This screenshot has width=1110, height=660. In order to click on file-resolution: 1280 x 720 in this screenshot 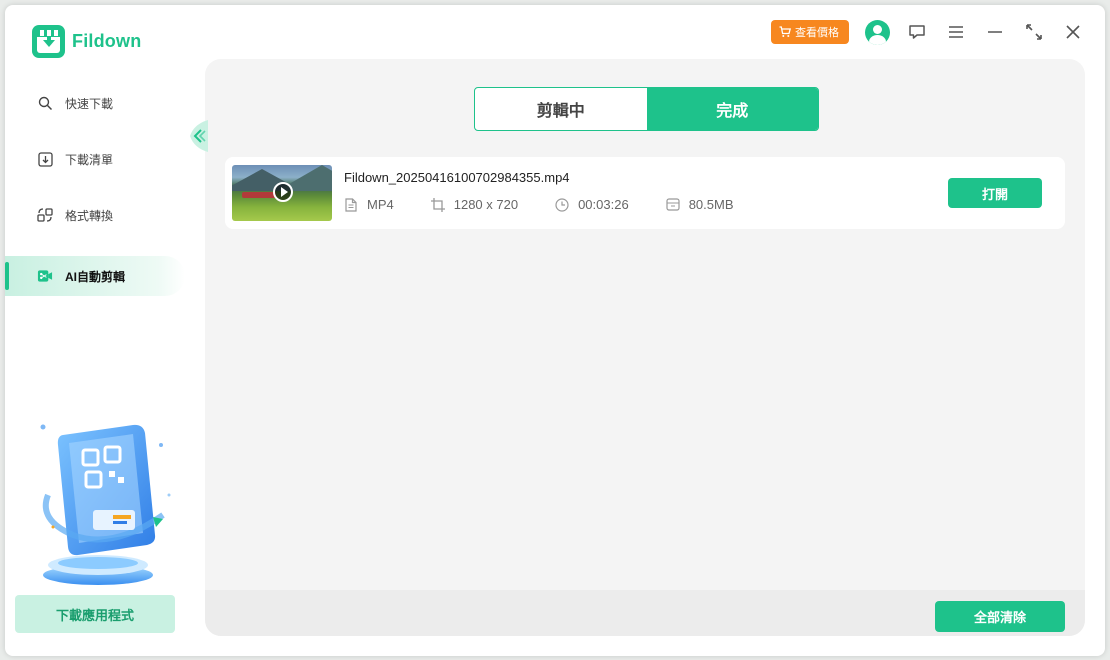, I will do `click(474, 204)`.